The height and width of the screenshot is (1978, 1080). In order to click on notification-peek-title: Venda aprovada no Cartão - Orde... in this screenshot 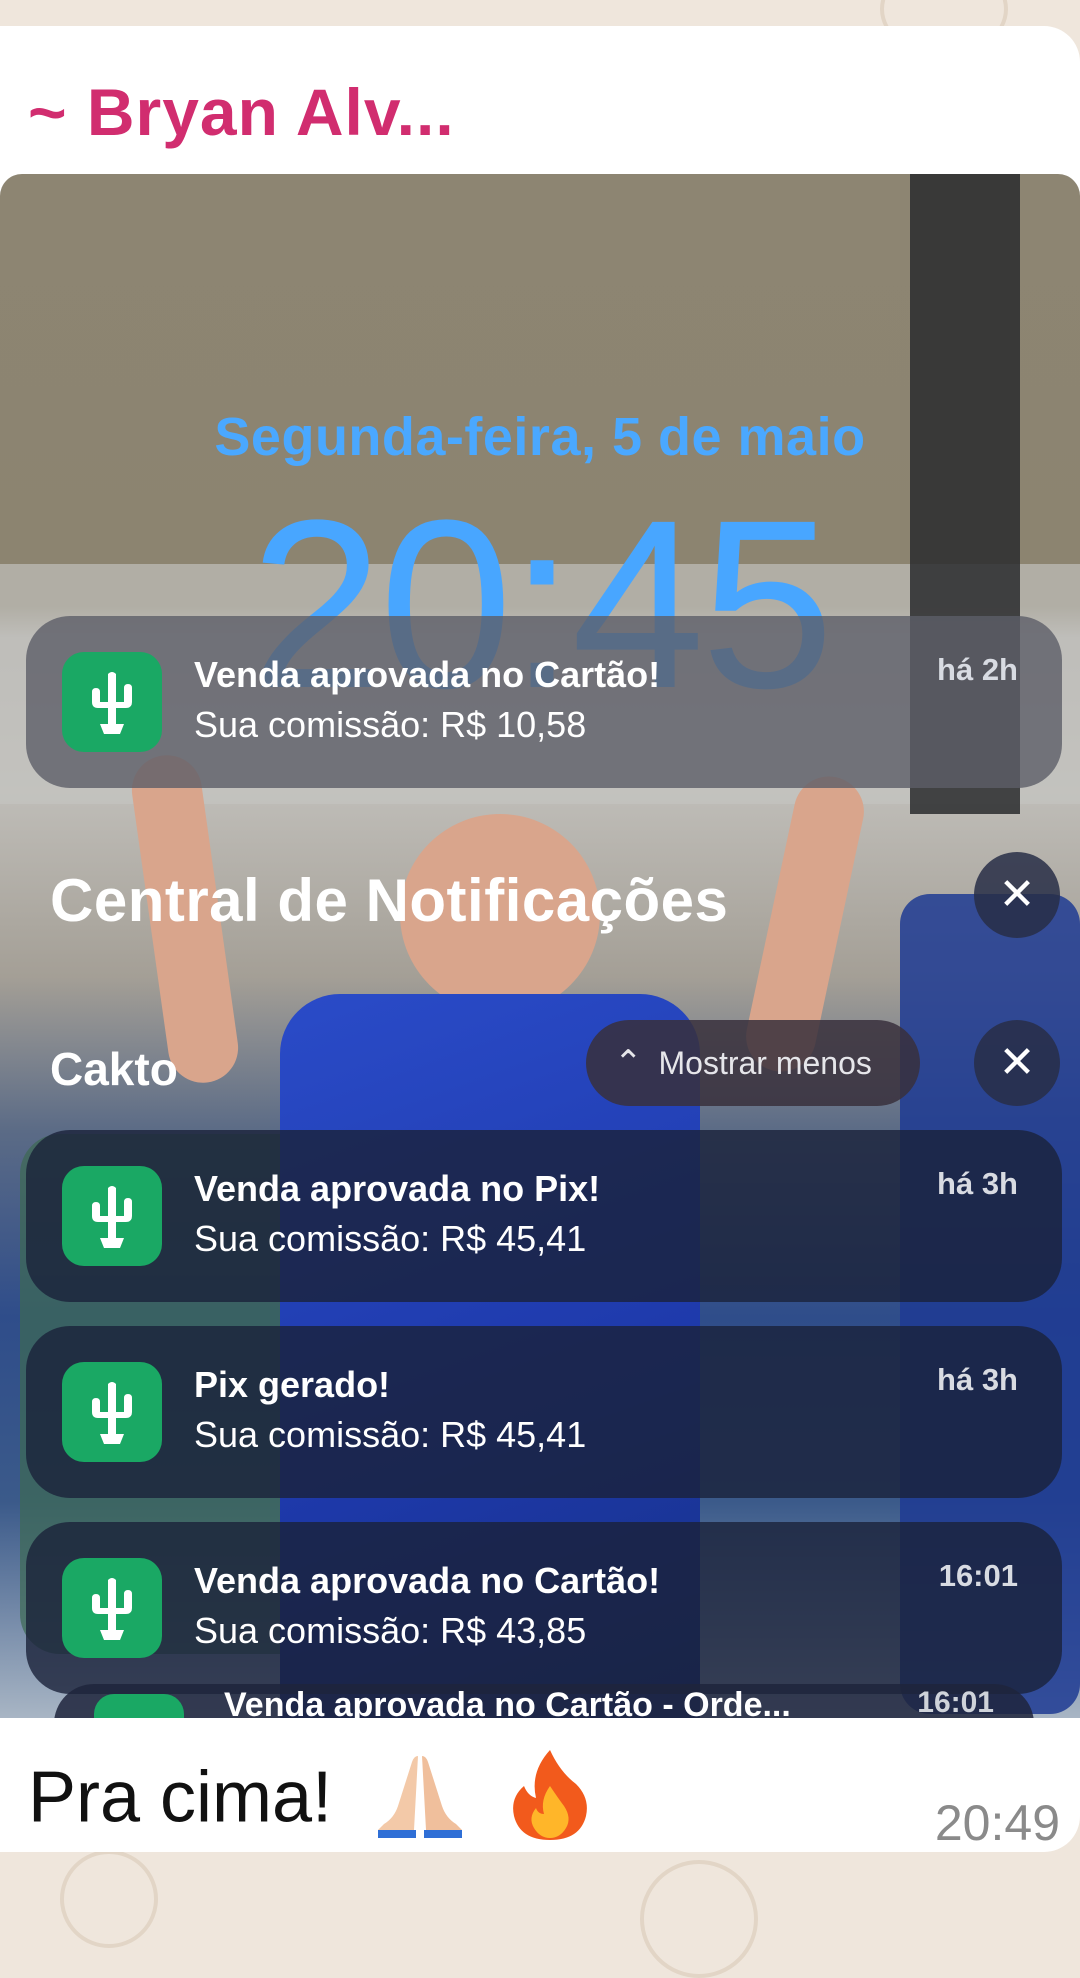, I will do `click(507, 1702)`.